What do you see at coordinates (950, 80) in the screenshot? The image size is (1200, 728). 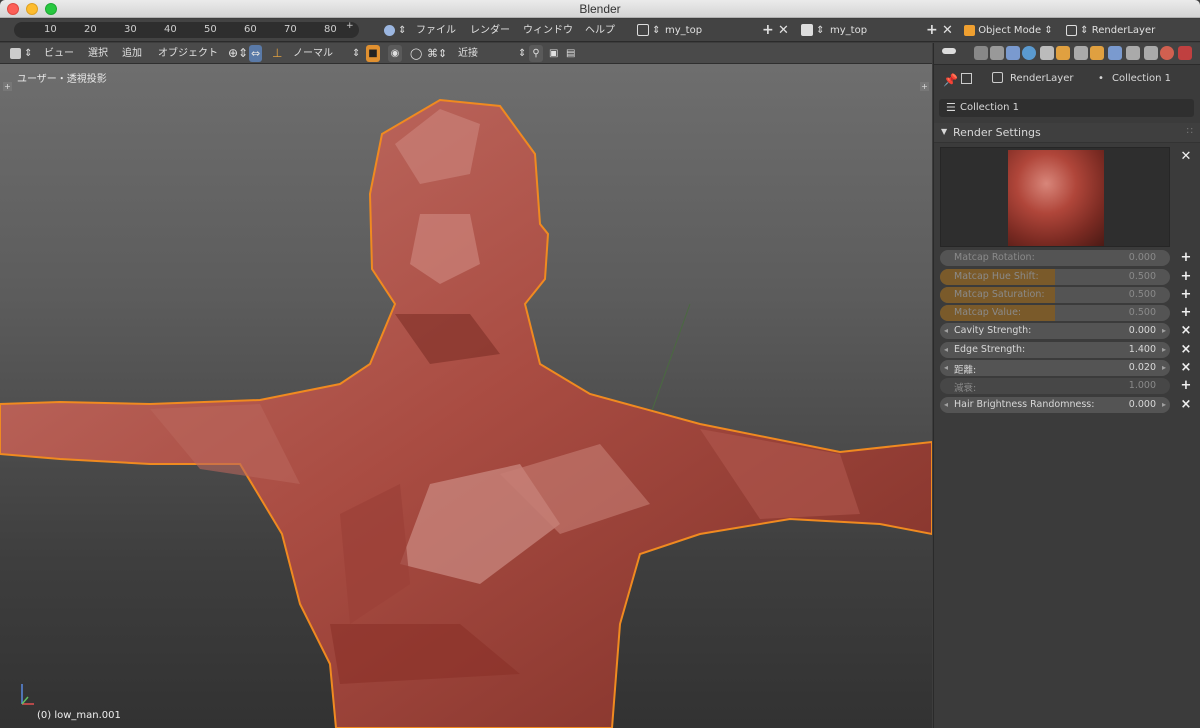 I see `pin-icon: 📌` at bounding box center [950, 80].